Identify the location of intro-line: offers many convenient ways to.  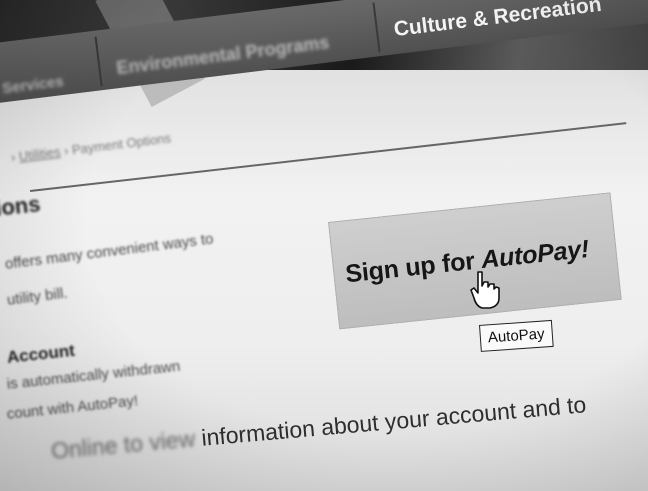
(109, 251).